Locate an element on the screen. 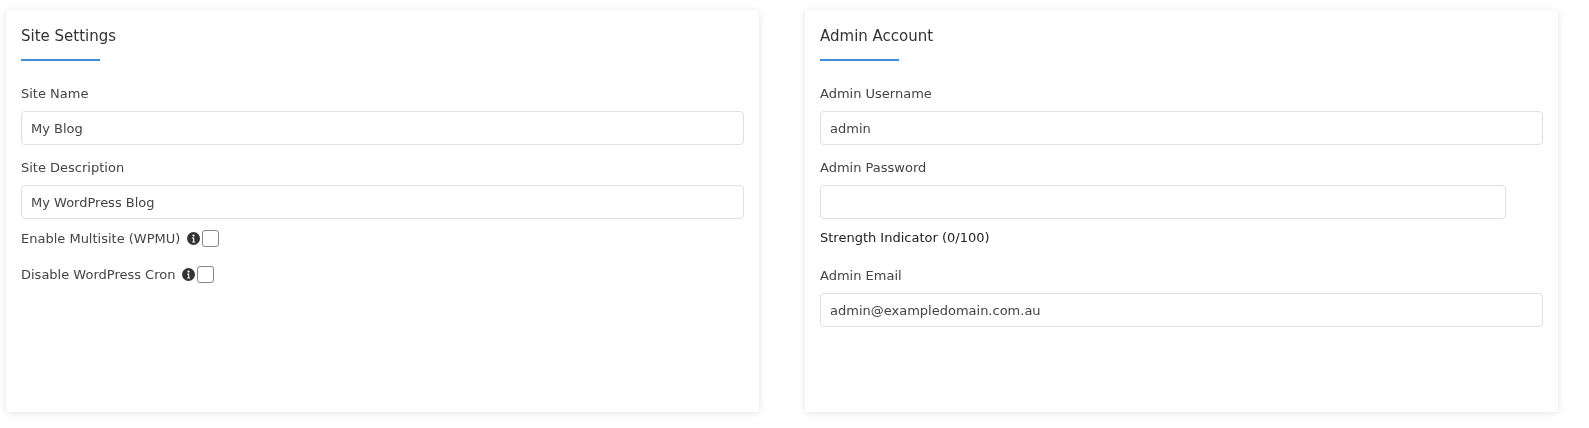 This screenshot has width=1589, height=428. field-label: Site Name is located at coordinates (55, 94).